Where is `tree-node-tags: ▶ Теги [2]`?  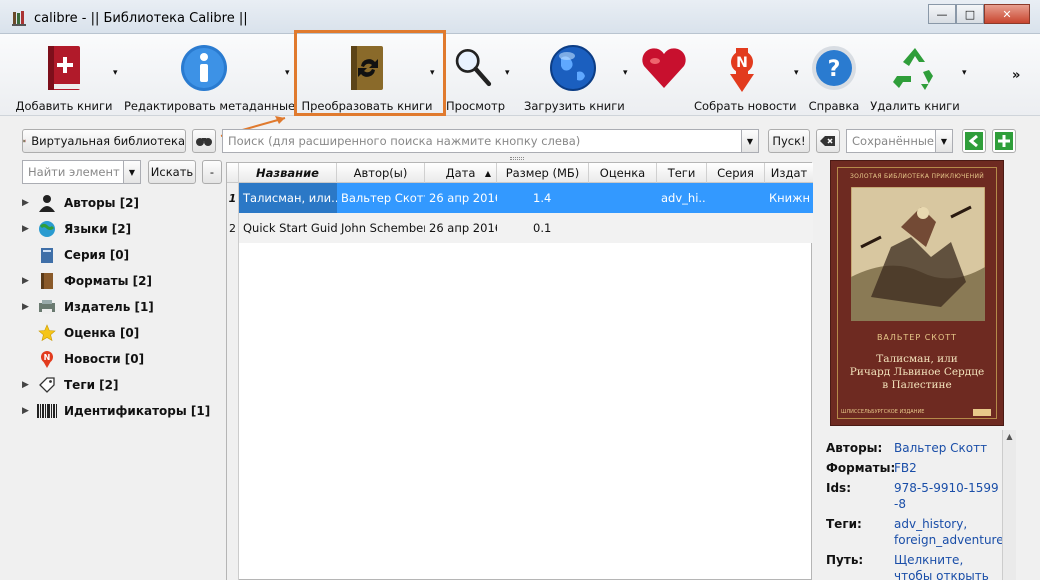 tree-node-tags: ▶ Теги [2] is located at coordinates (122, 385).